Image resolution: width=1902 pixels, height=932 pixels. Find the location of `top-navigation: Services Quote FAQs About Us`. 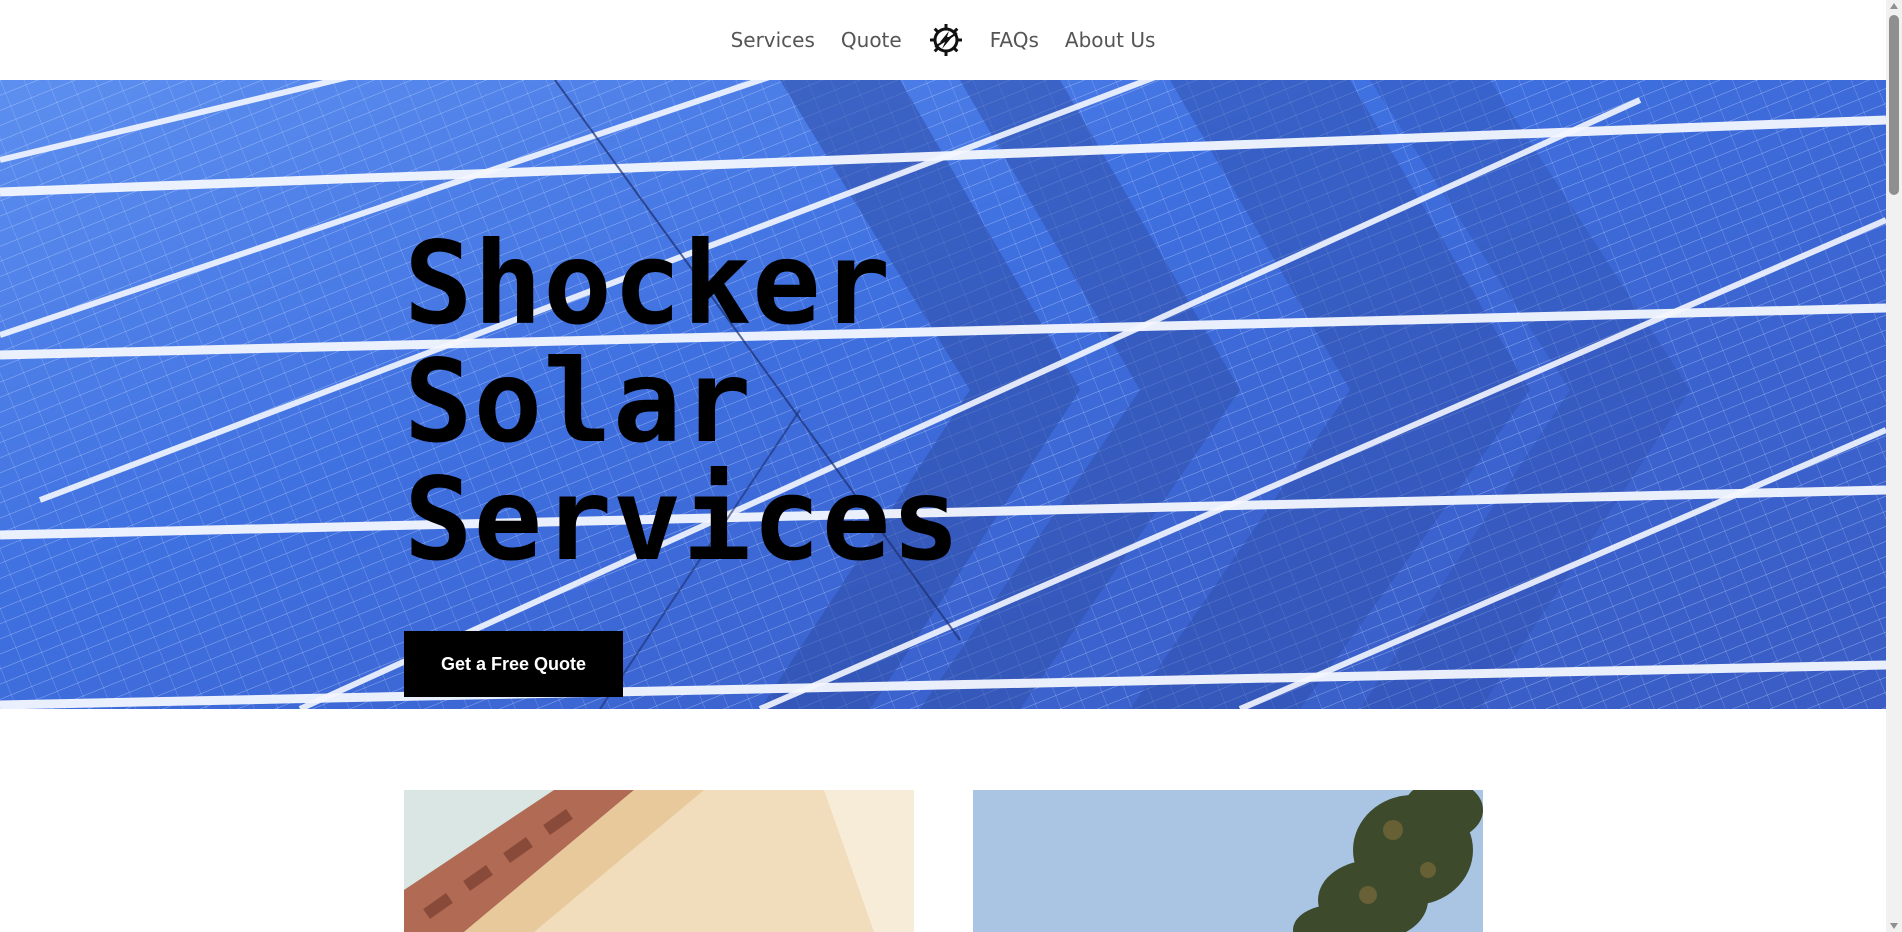

top-navigation: Services Quote FAQs About Us is located at coordinates (943, 40).